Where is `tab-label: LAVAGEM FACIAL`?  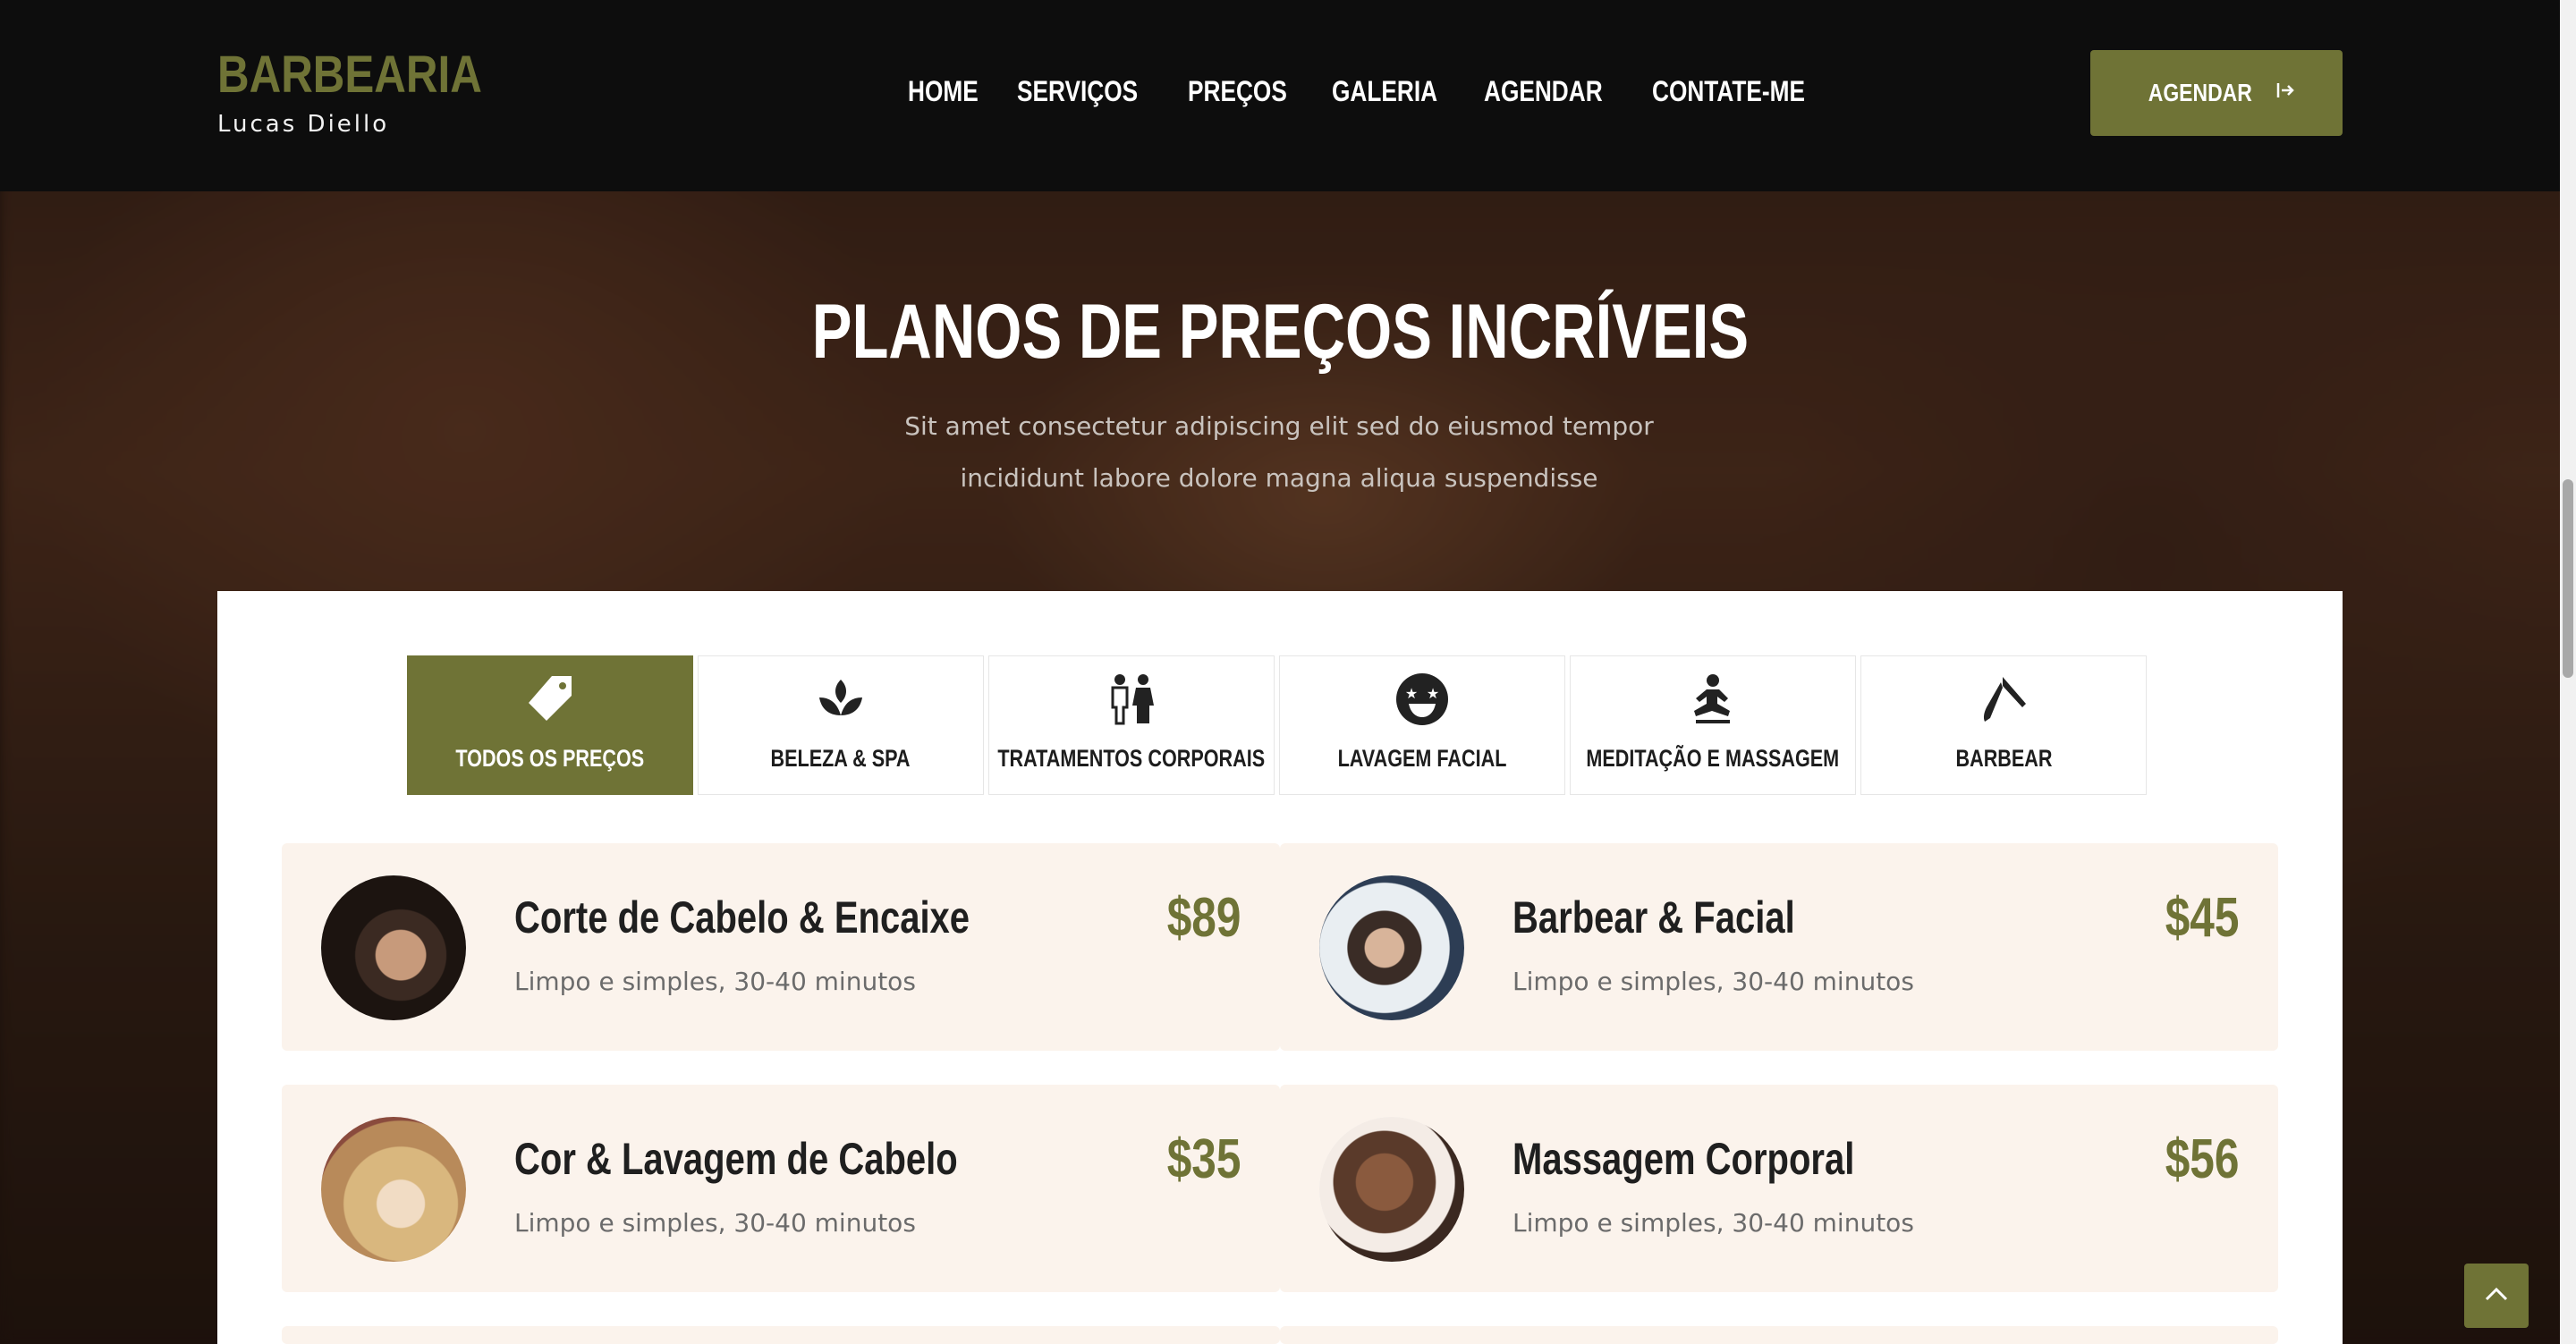
tab-label: LAVAGEM FACIAL is located at coordinates (1422, 758).